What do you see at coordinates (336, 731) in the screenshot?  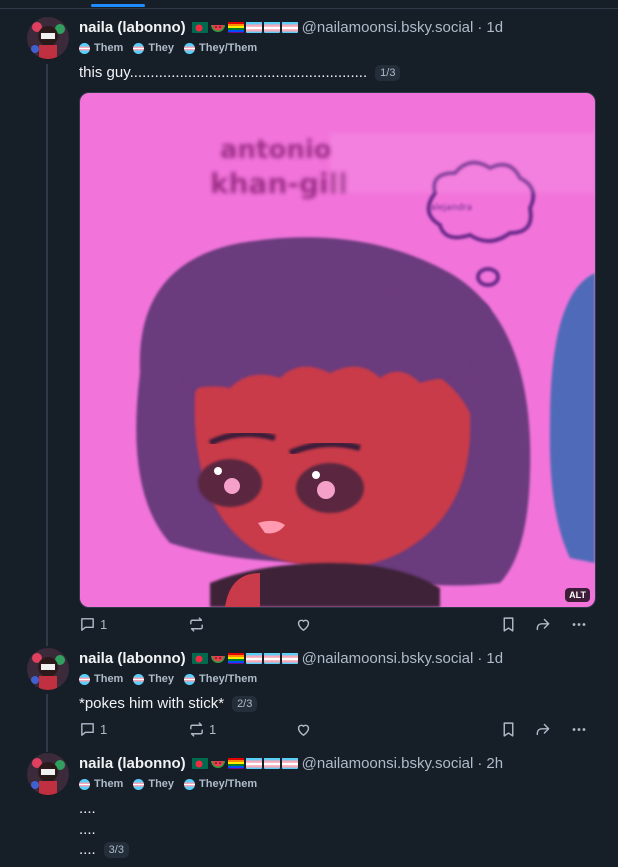 I see `post-actions: 1 1` at bounding box center [336, 731].